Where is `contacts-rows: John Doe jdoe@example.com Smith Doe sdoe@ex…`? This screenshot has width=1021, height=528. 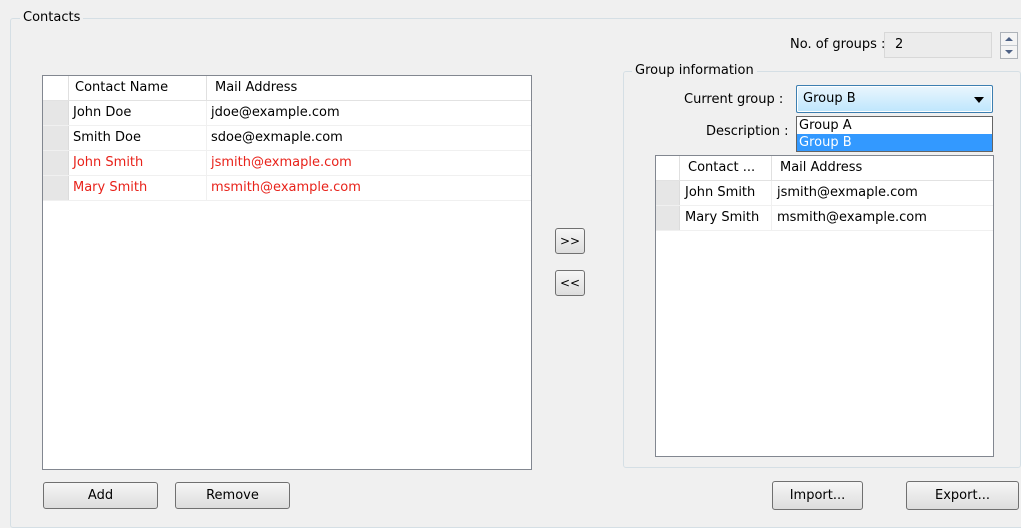 contacts-rows: John Doe jdoe@example.com Smith Doe sdoe@ex… is located at coordinates (287, 151).